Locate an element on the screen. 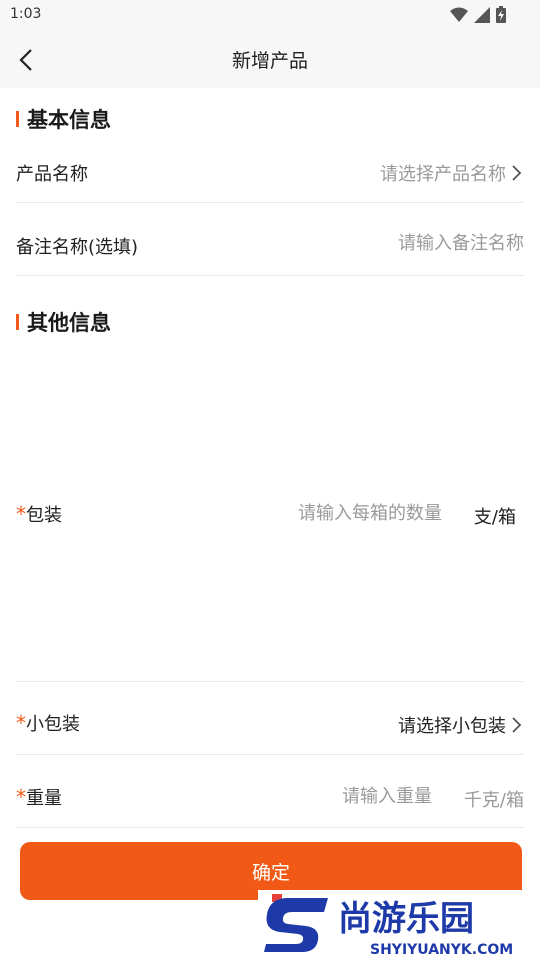 This screenshot has height=960, width=540. small-packaging-row: *小包装 请选择小包装 is located at coordinates (270, 718).